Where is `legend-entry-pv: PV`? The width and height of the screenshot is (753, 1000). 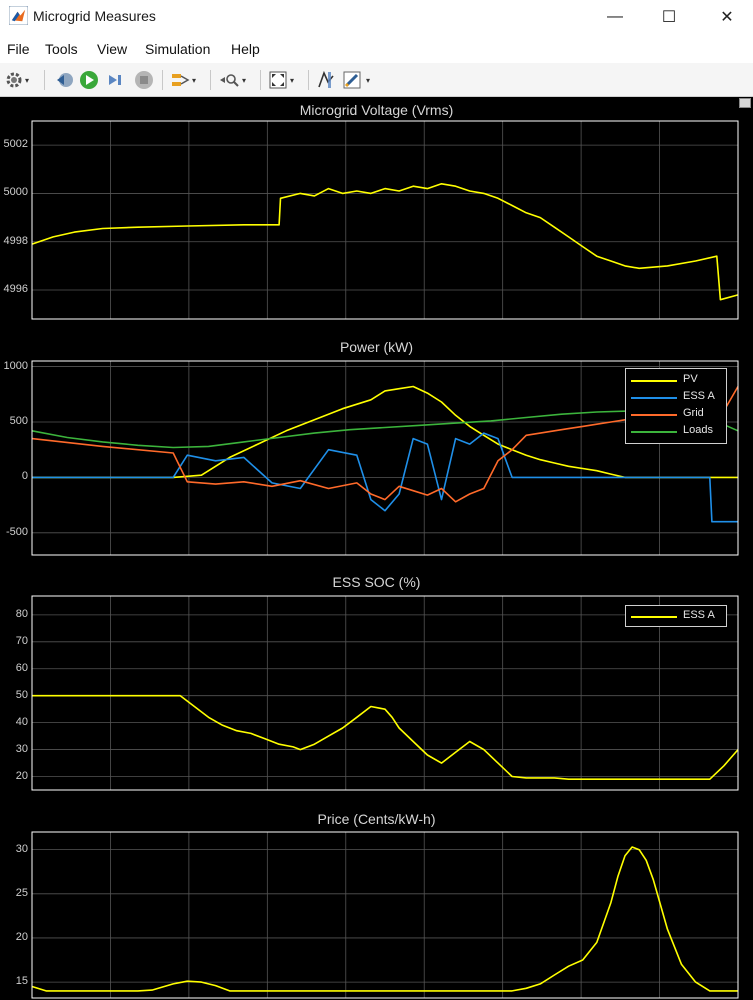
legend-entry-pv: PV is located at coordinates (676, 380).